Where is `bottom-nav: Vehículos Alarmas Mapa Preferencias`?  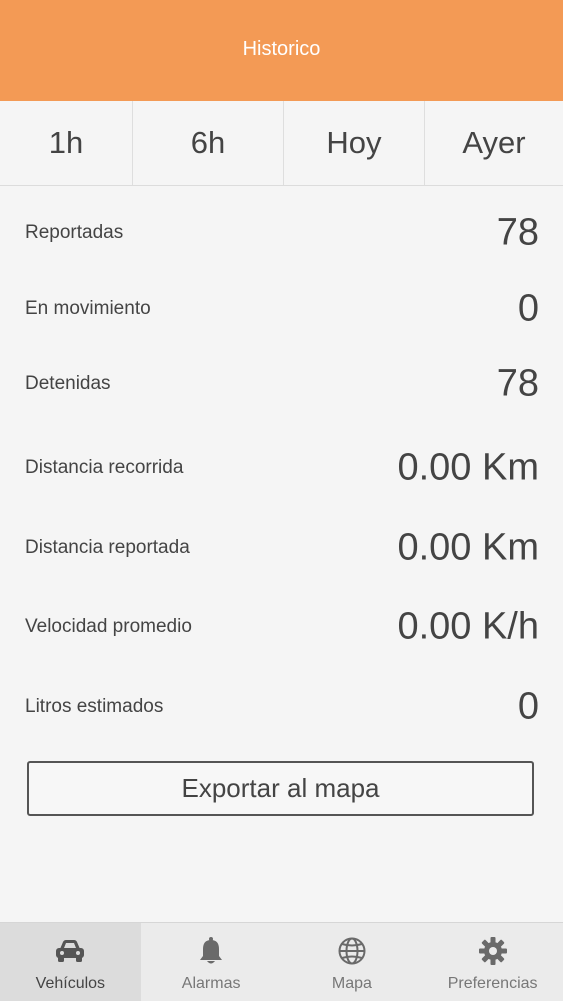
bottom-nav: Vehículos Alarmas Mapa Preferencias is located at coordinates (281, 961).